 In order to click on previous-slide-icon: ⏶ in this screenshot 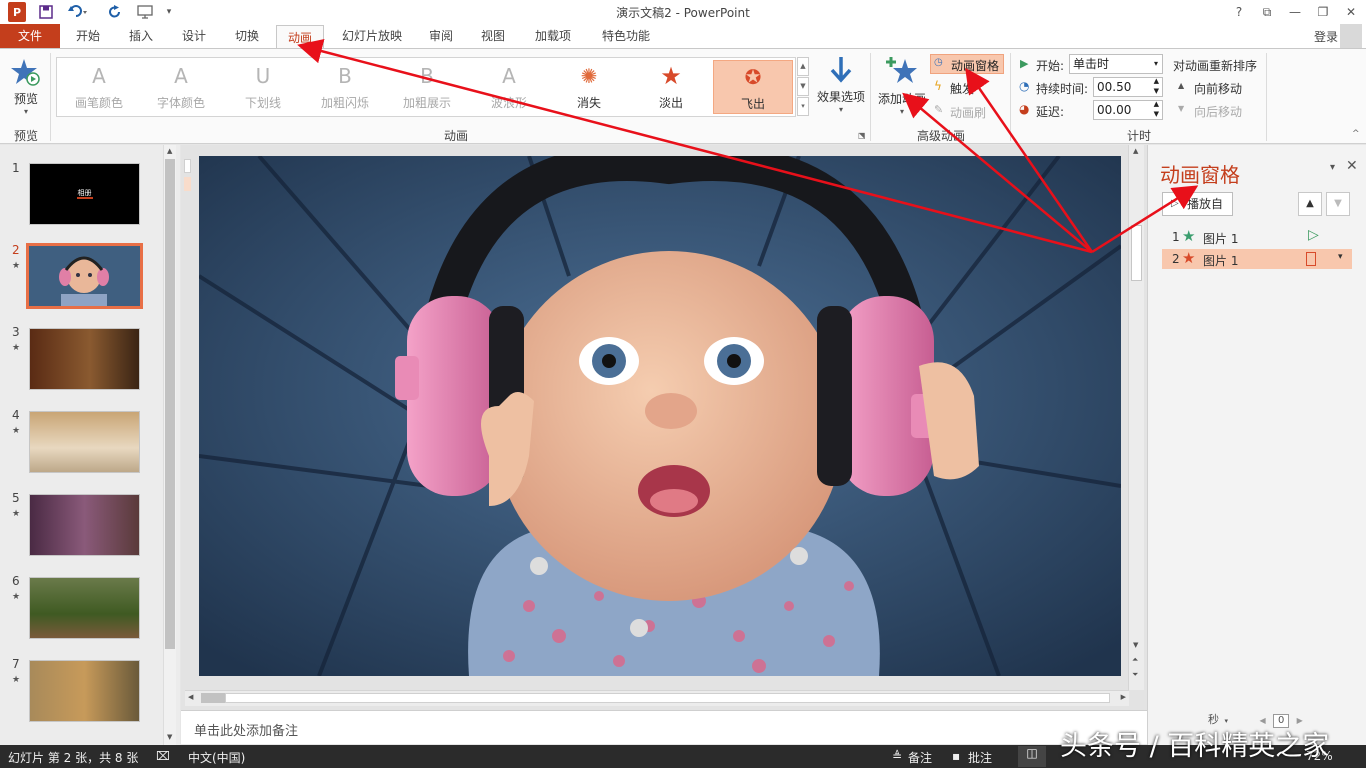, I will do `click(1135, 660)`.